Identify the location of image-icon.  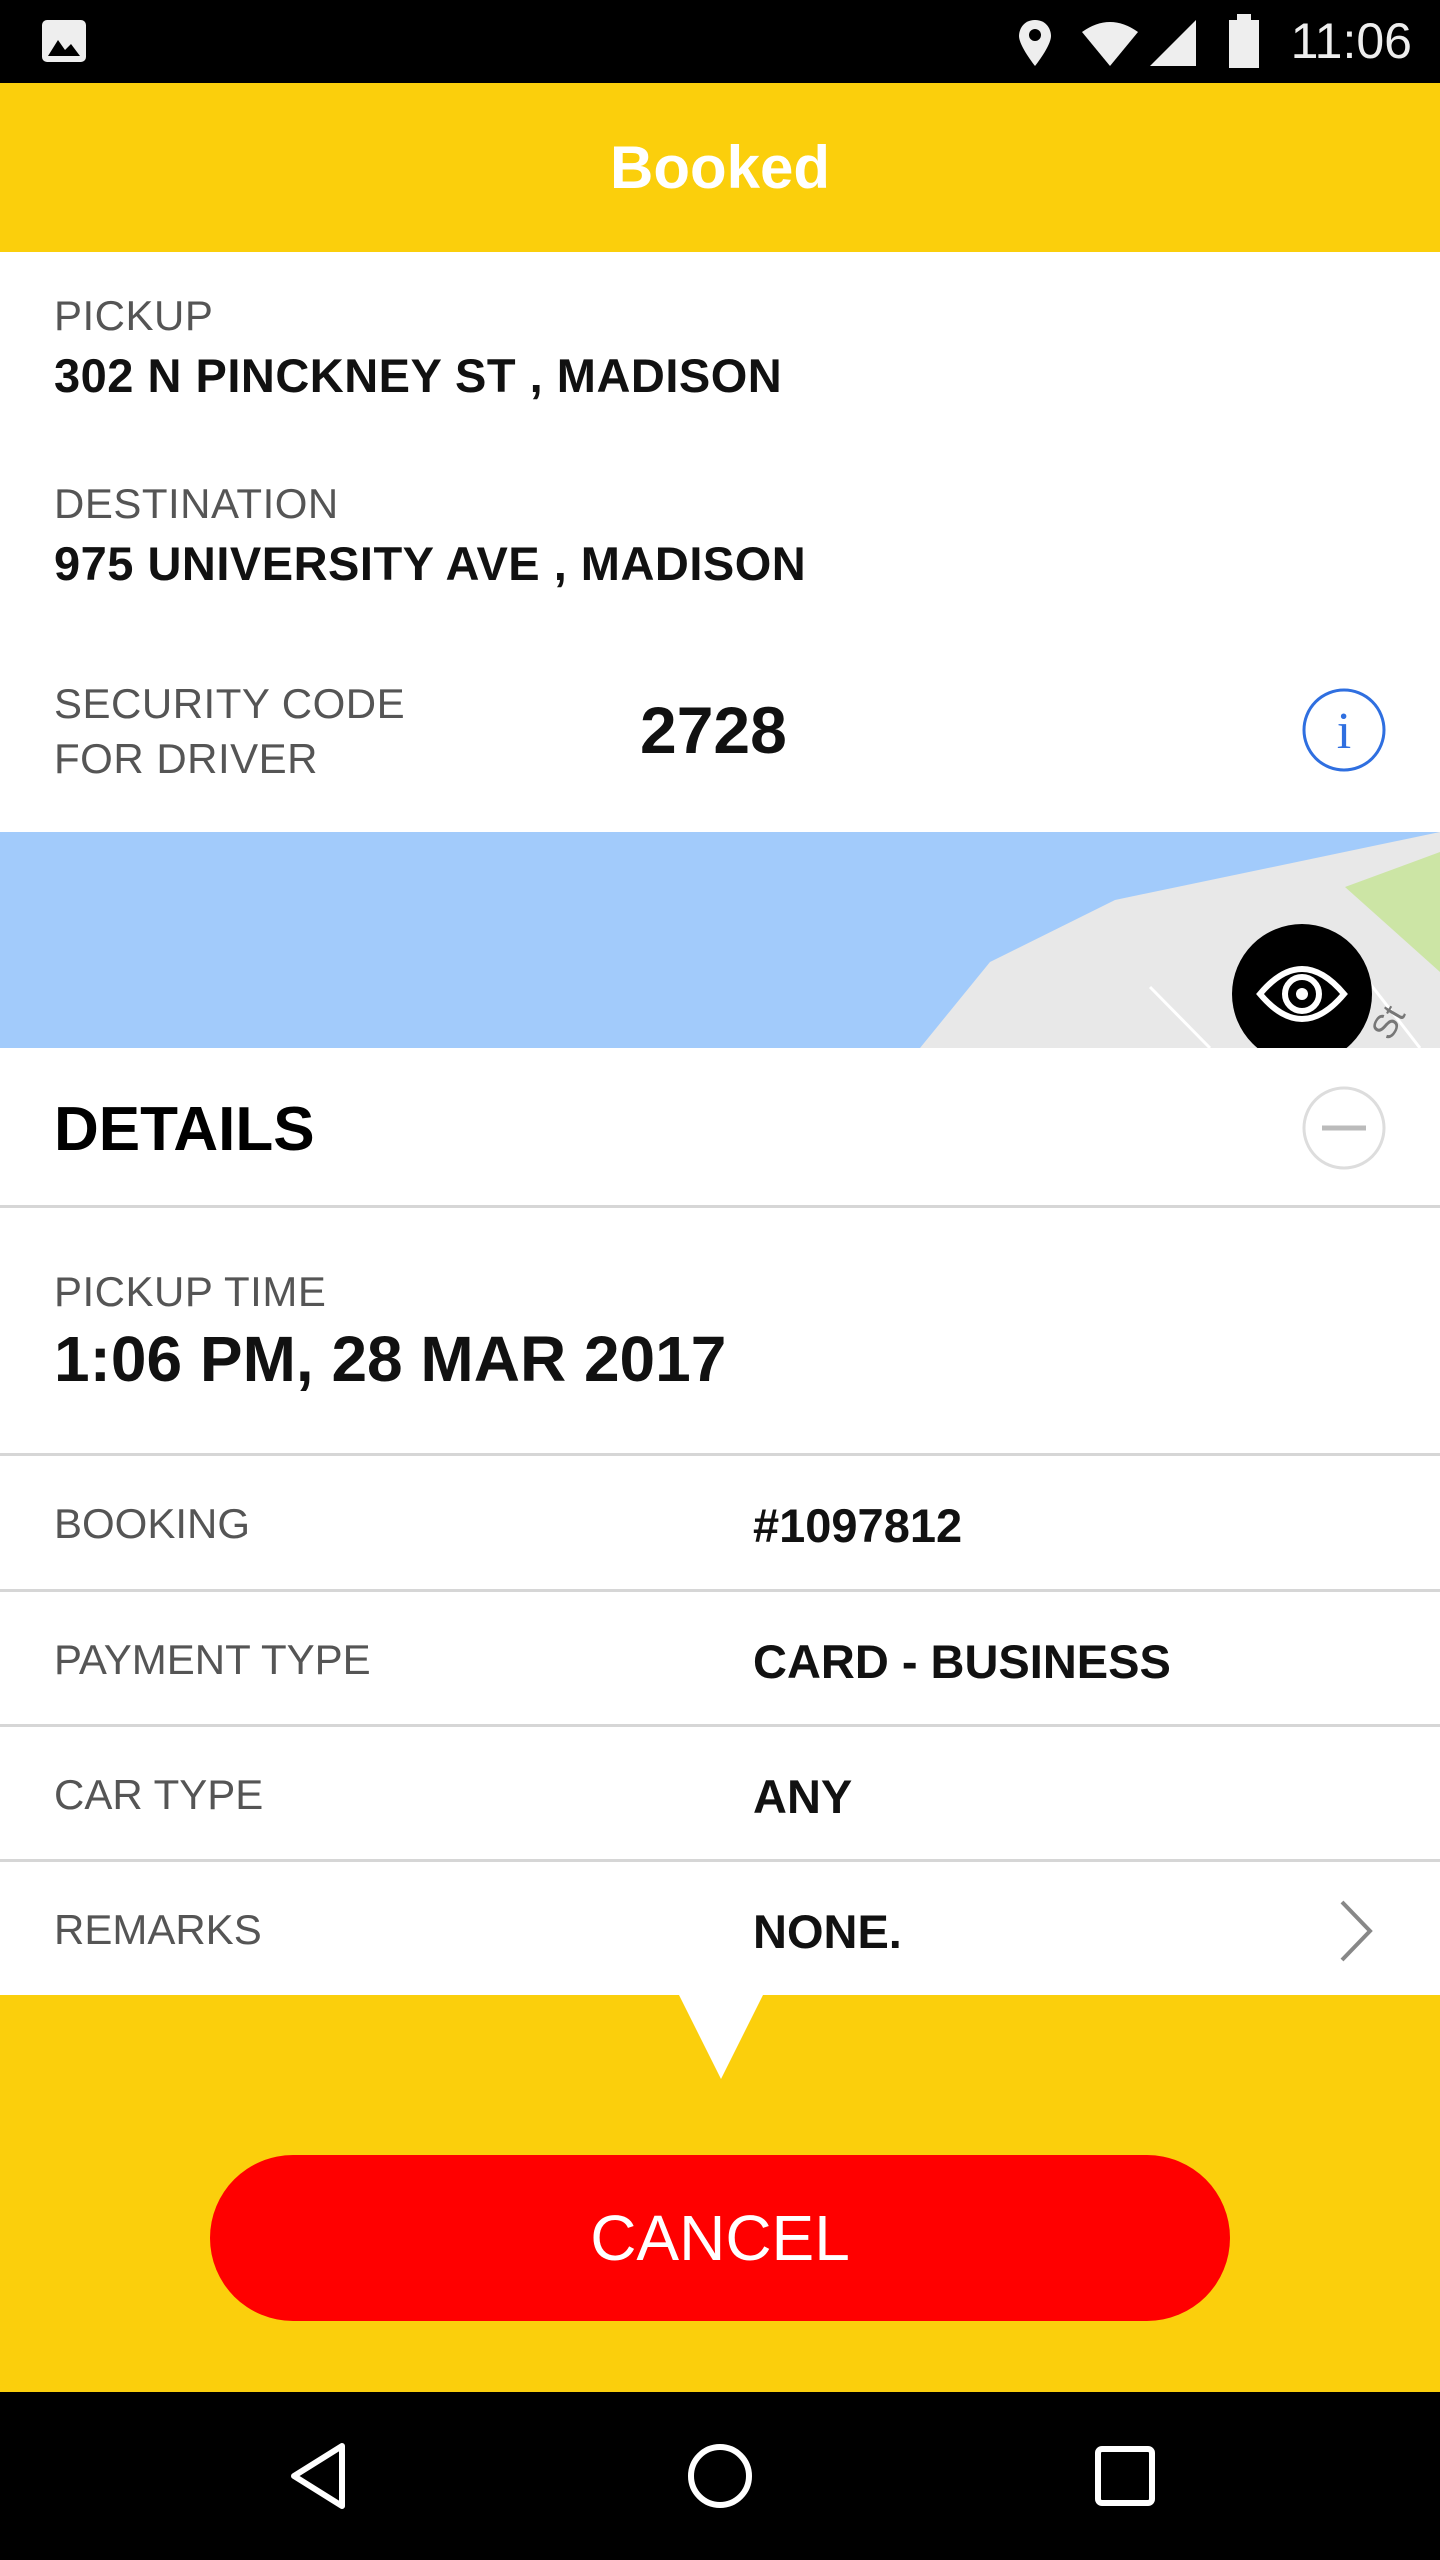
(64, 41).